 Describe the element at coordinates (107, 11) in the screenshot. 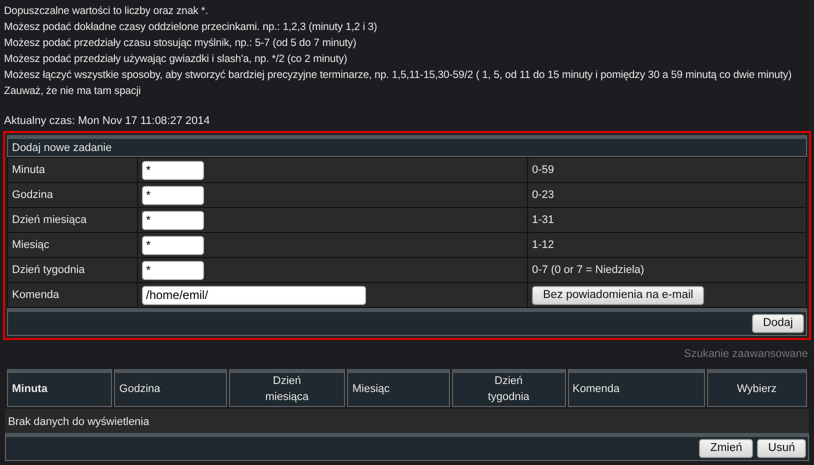

I see `help-text: Dopuszczalne wartości to liczby oraz znak *.` at that location.